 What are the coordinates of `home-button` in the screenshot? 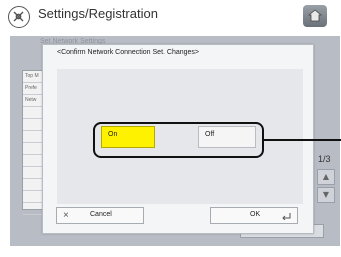 It's located at (315, 16).